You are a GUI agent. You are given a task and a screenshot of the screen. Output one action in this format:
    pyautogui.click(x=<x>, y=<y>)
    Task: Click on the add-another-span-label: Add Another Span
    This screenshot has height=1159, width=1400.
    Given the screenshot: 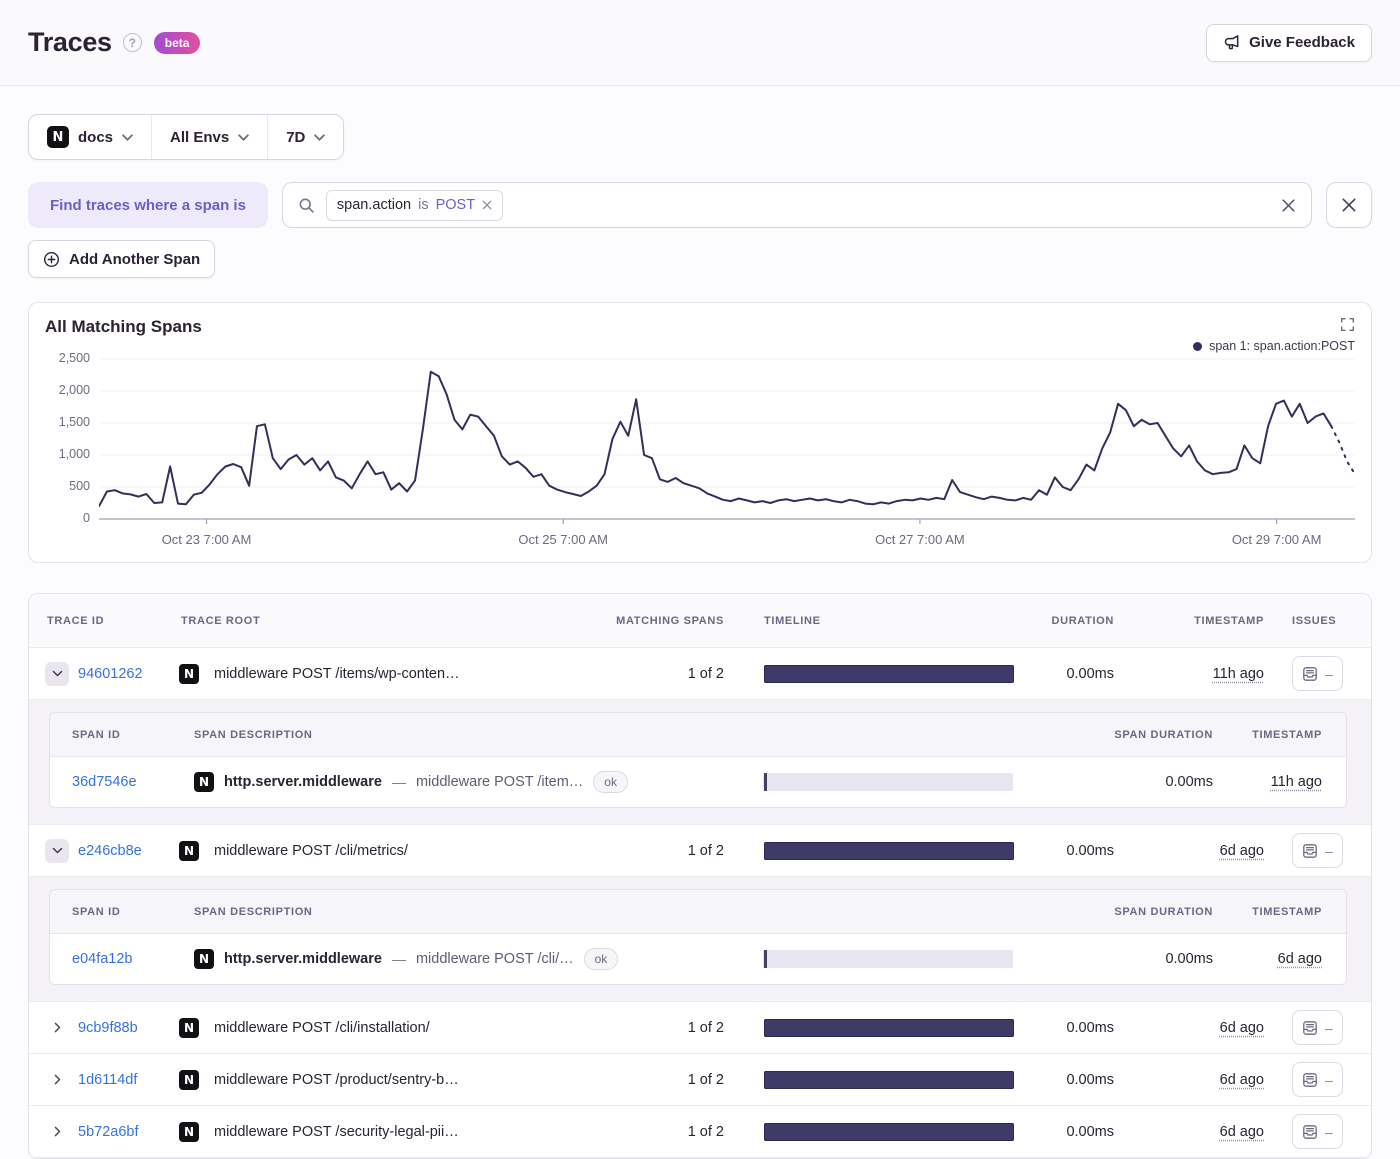 What is the action you would take?
    pyautogui.click(x=135, y=259)
    